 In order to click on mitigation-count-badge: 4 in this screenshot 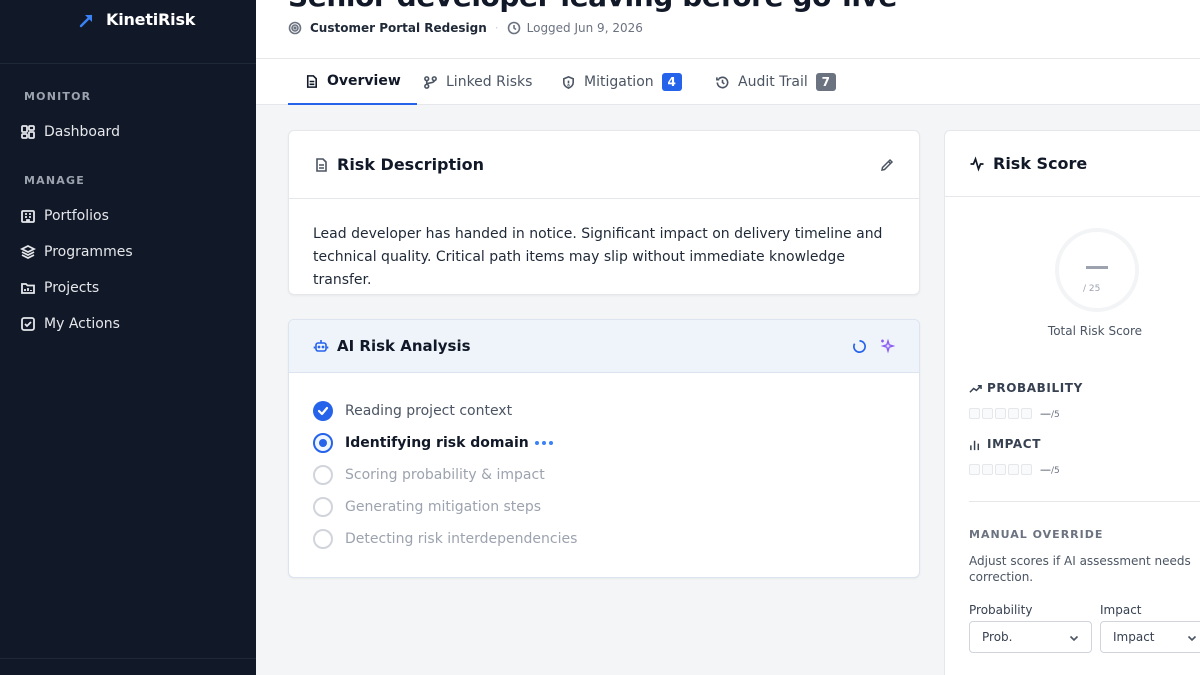, I will do `click(671, 82)`.